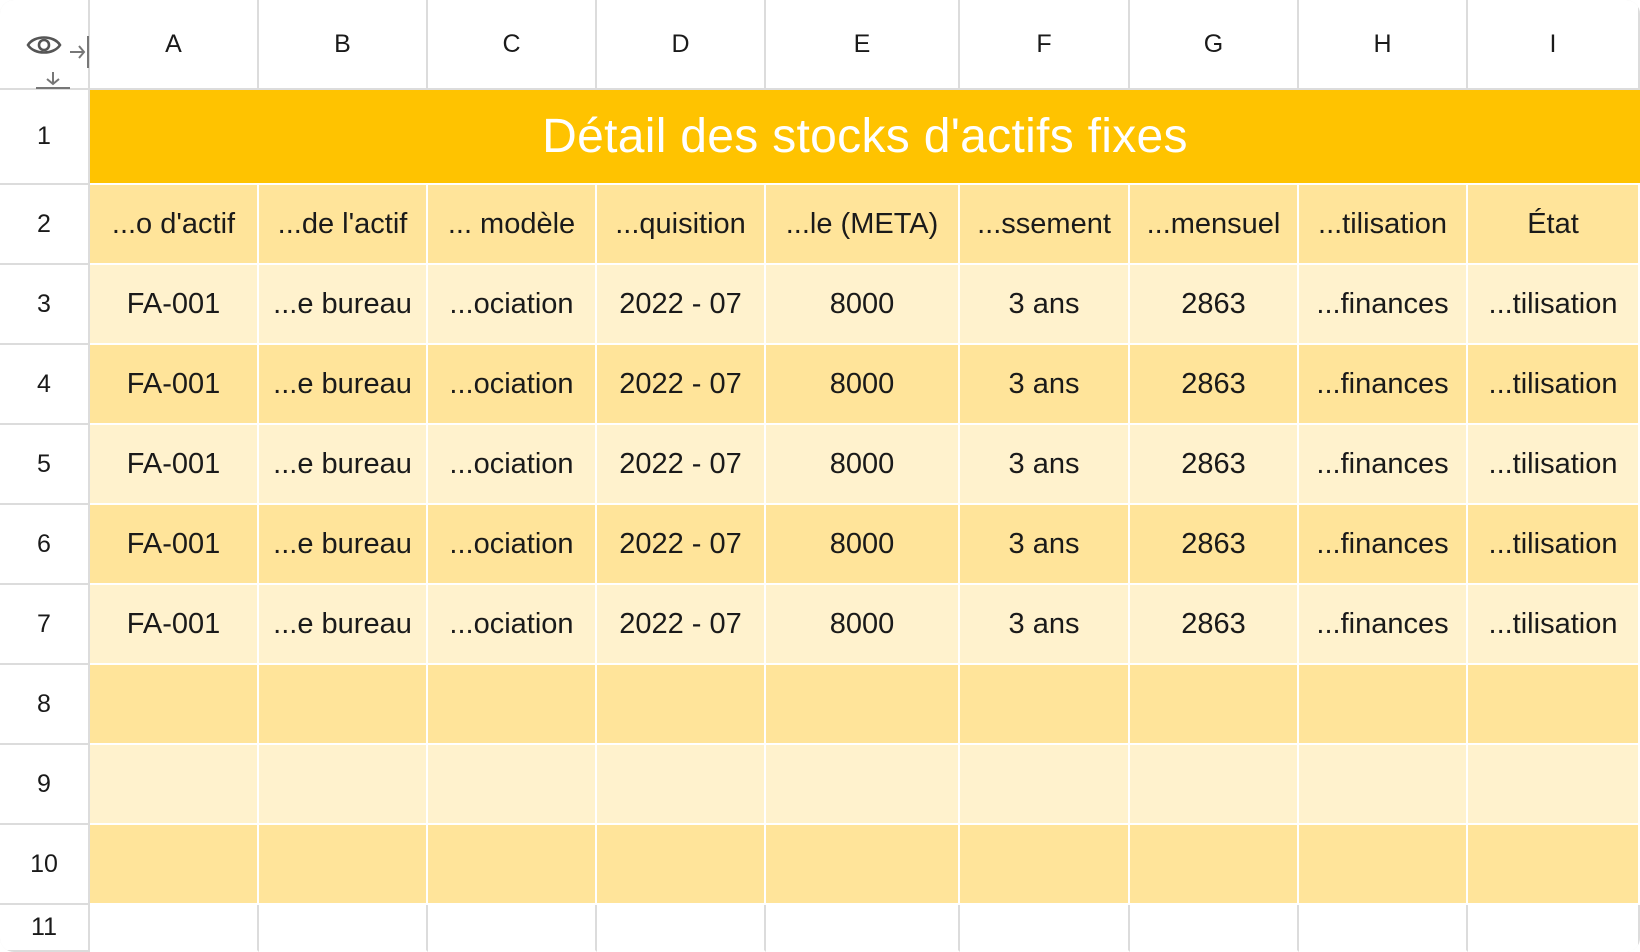 The image size is (1640, 952). What do you see at coordinates (45, 225) in the screenshot?
I see `row-header-2: 2` at bounding box center [45, 225].